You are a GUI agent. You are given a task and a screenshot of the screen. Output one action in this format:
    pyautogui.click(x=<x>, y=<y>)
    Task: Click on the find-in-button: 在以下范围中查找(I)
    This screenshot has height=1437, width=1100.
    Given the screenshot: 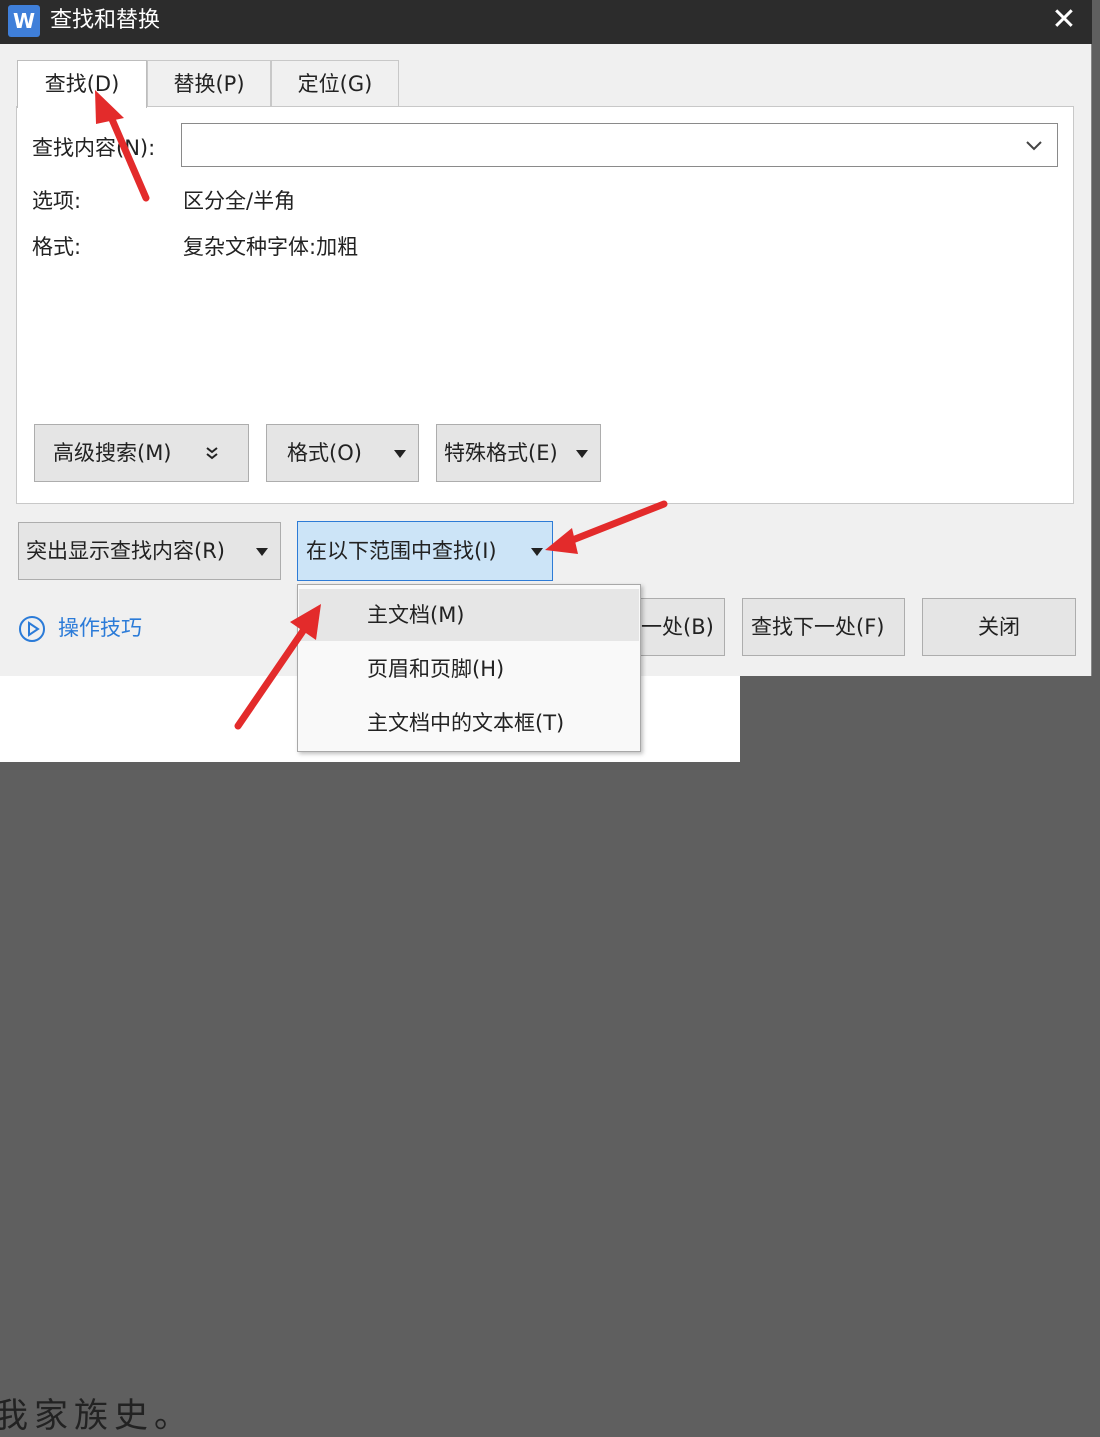 What is the action you would take?
    pyautogui.click(x=425, y=551)
    